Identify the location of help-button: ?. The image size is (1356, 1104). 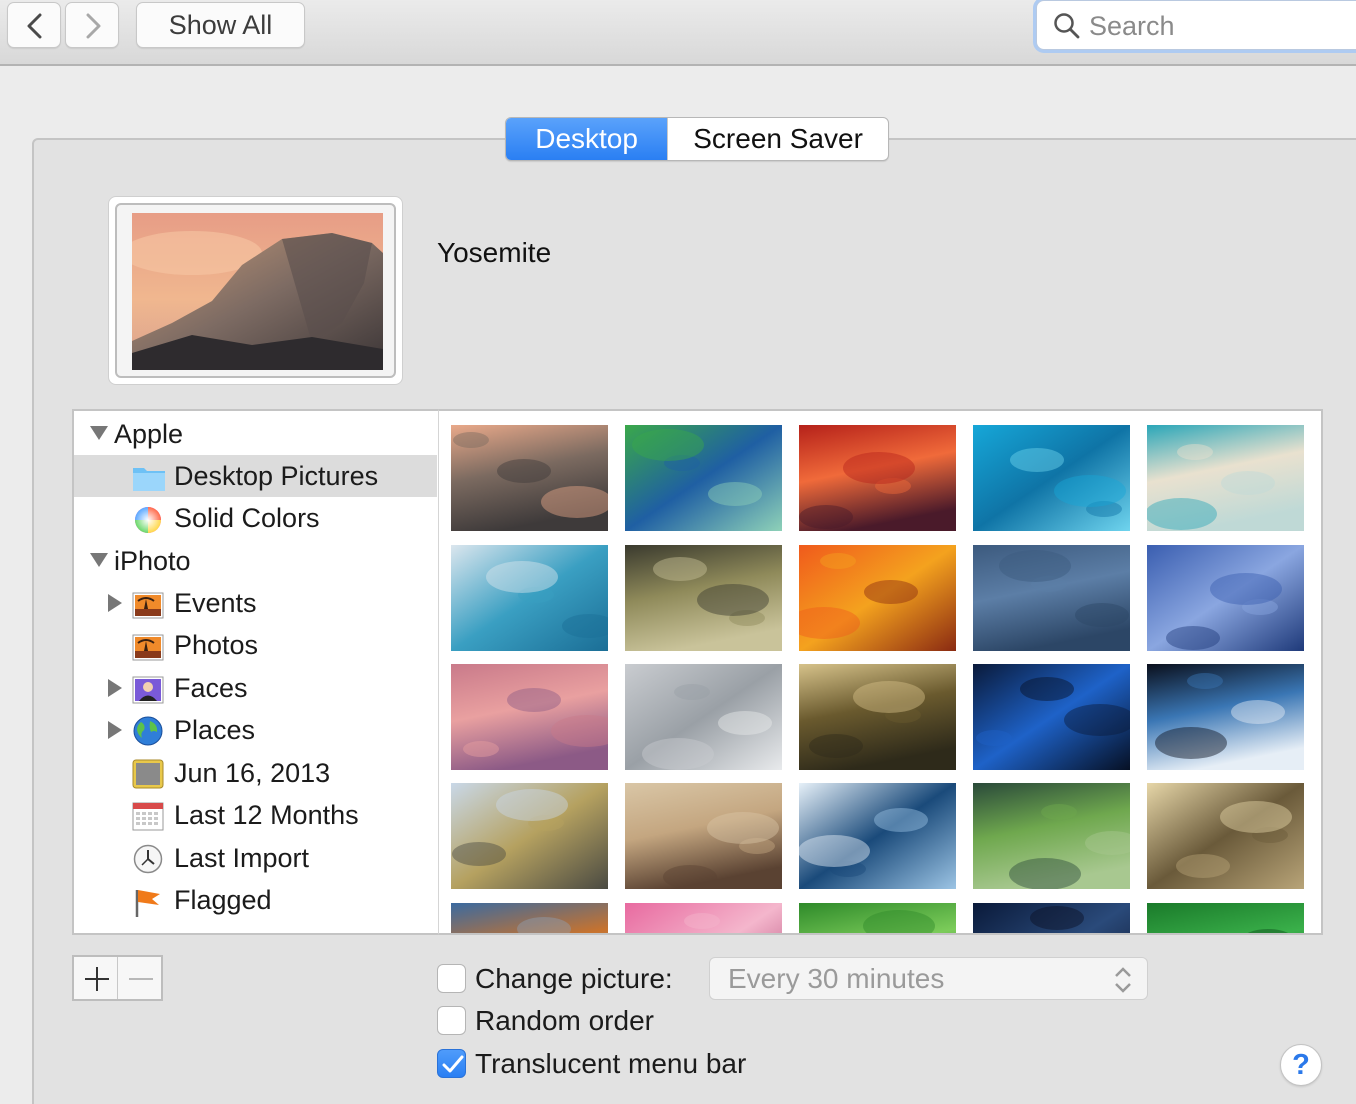
(1301, 1065).